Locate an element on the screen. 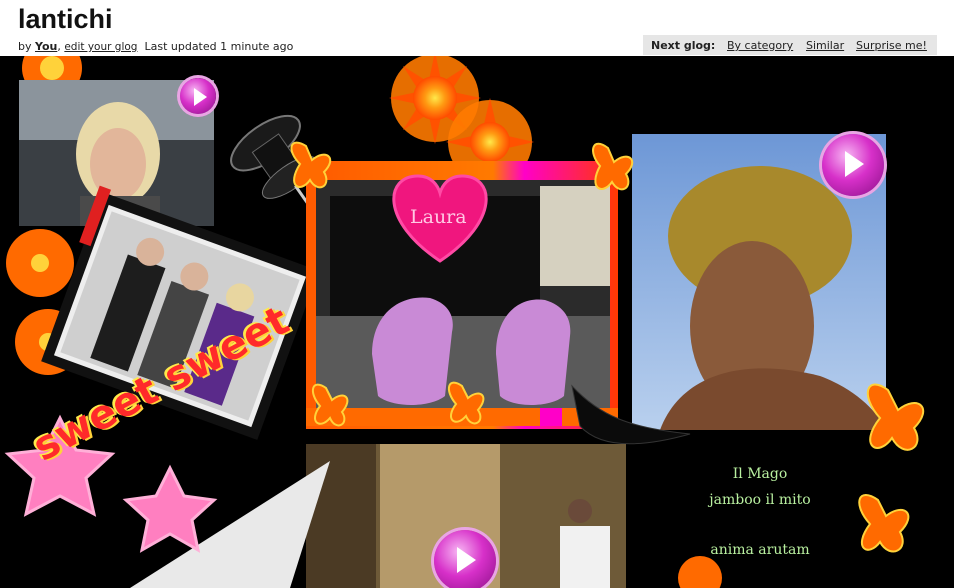 Image resolution: width=954 pixels, height=588 pixels. play-button-photo-man is located at coordinates (853, 165).